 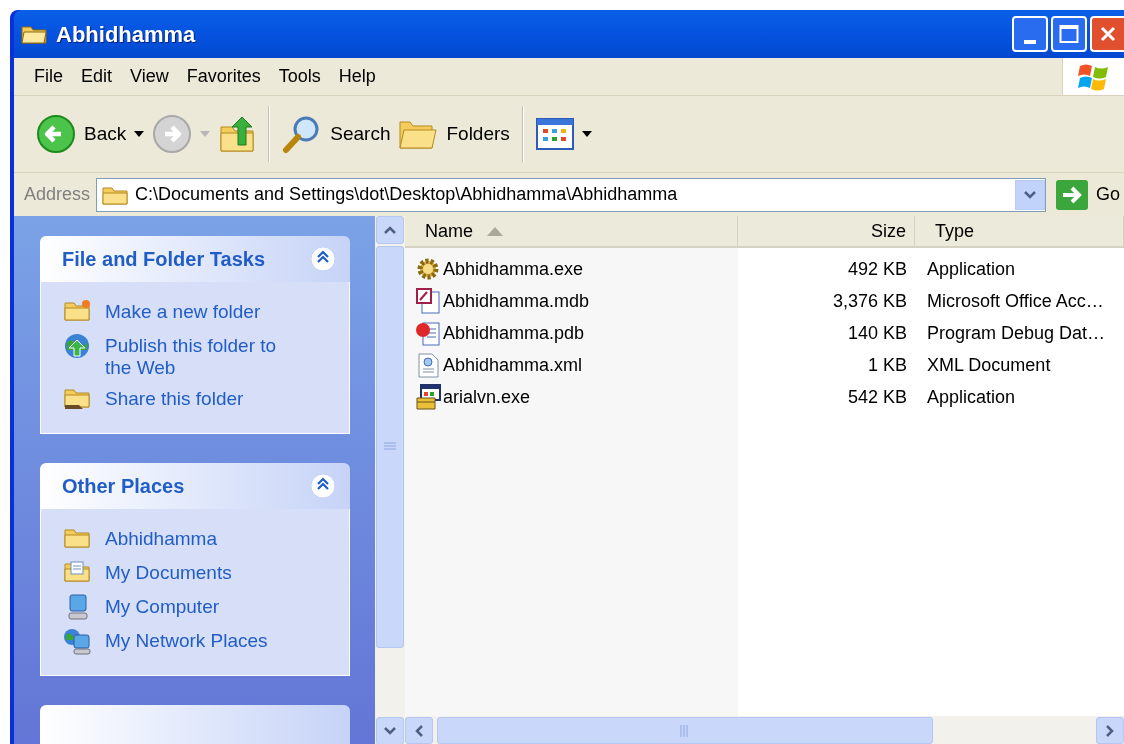 I want to click on maximize-icon, so click(x=1069, y=34).